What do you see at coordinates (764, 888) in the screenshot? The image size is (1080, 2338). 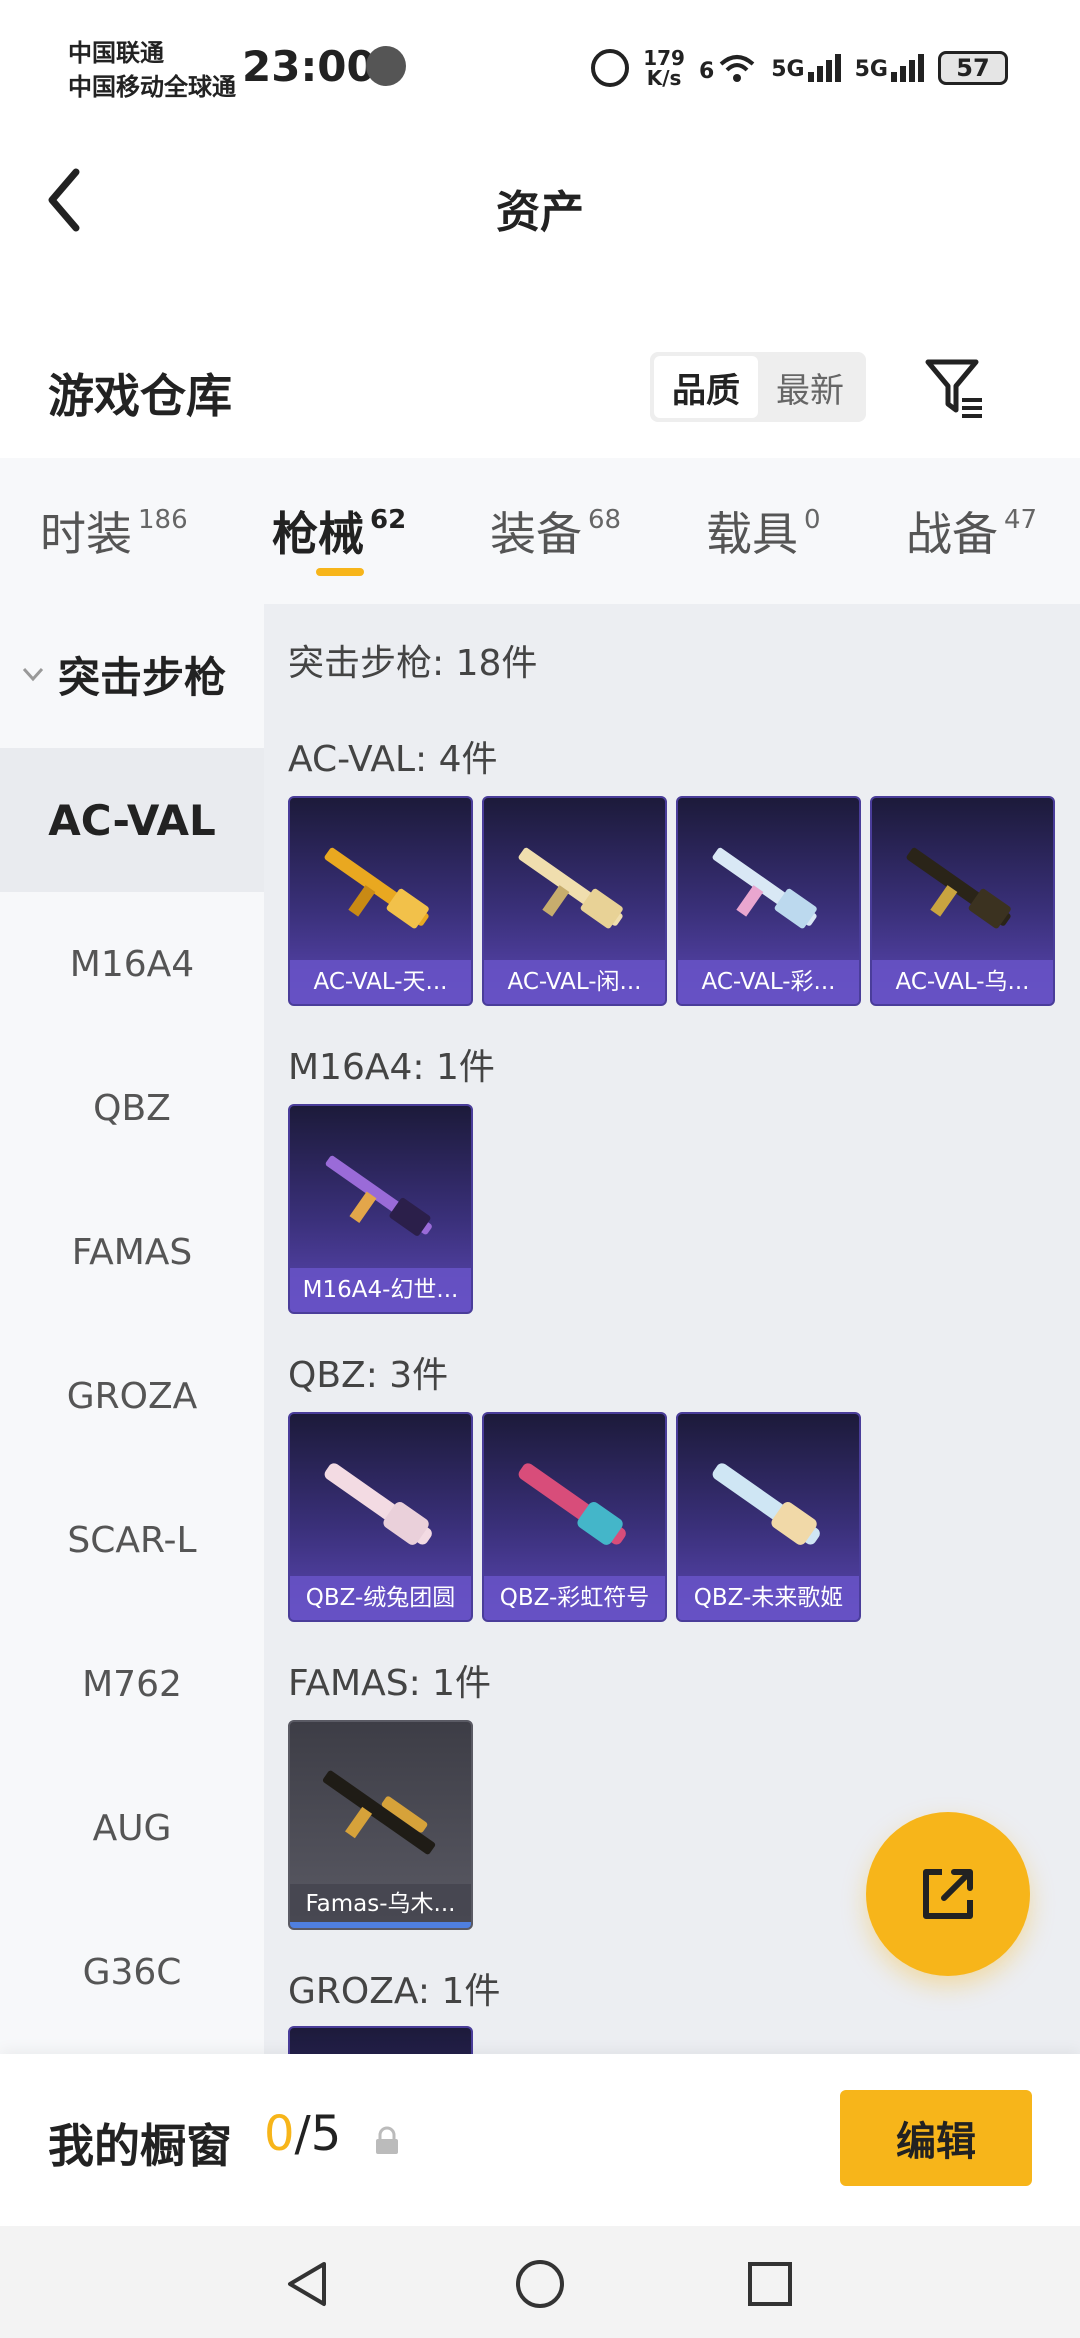 I see `rifle-pastel-icon` at bounding box center [764, 888].